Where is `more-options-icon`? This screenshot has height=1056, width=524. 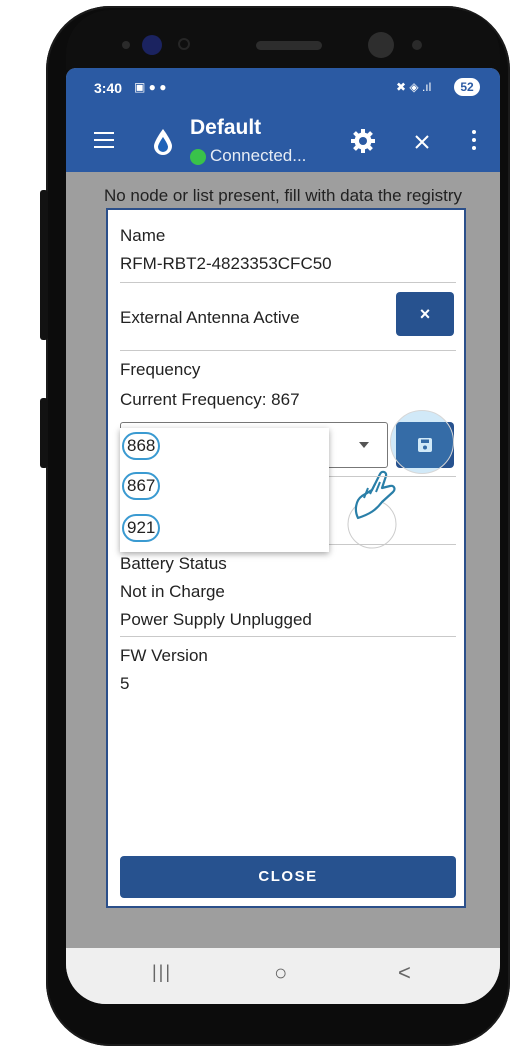
more-options-icon is located at coordinates (474, 140).